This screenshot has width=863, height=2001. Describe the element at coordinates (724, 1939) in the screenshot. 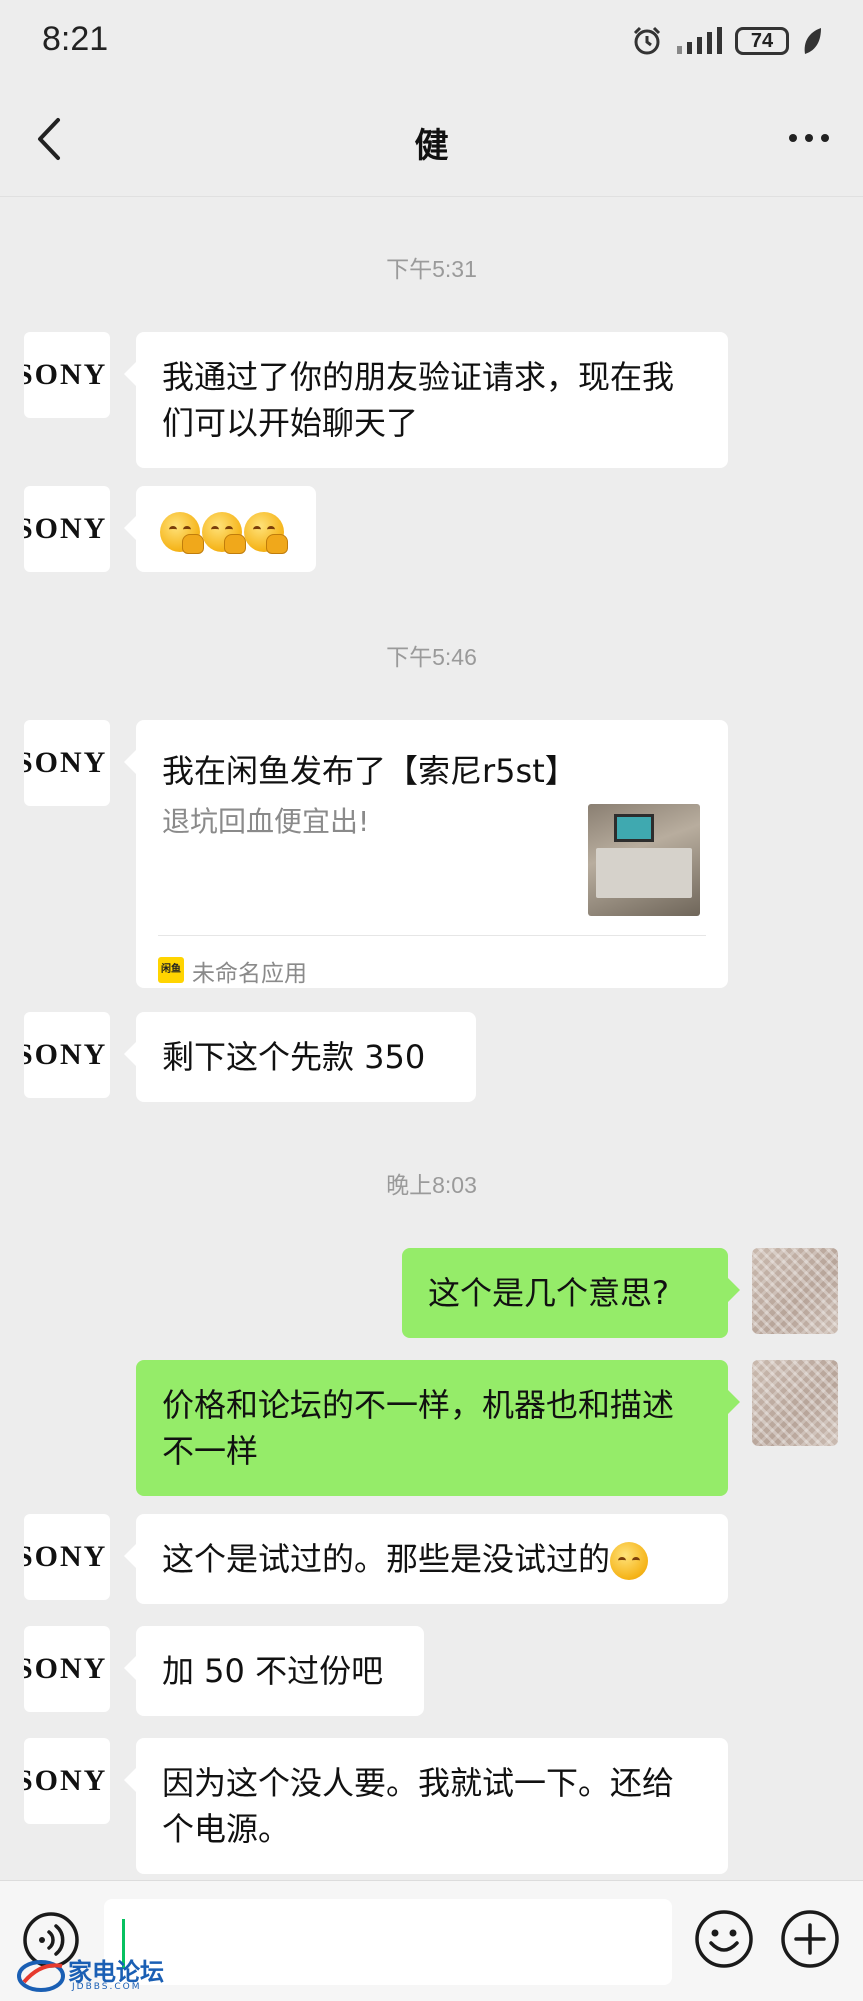

I see `emoji-icon` at that location.